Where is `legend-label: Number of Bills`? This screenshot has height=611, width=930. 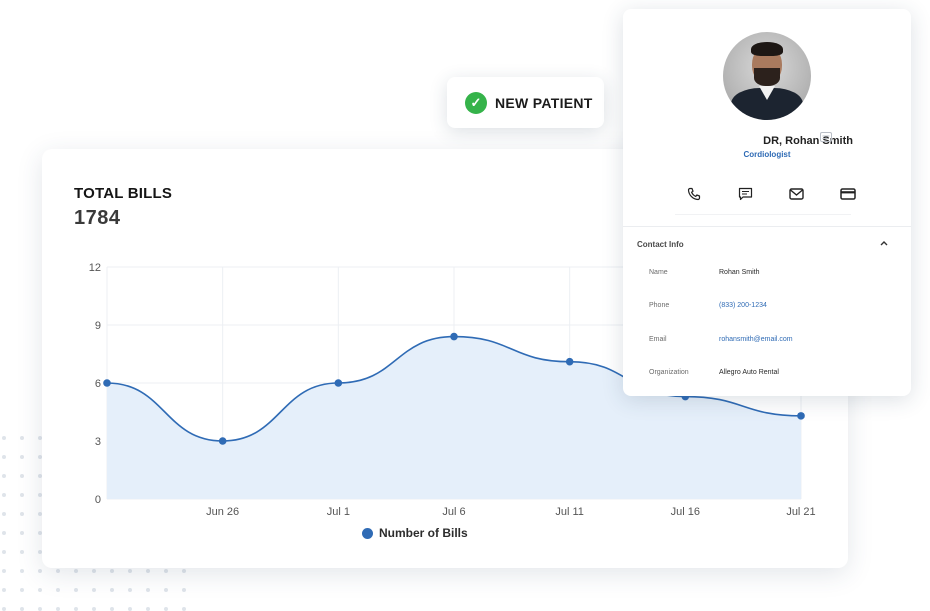 legend-label: Number of Bills is located at coordinates (423, 533).